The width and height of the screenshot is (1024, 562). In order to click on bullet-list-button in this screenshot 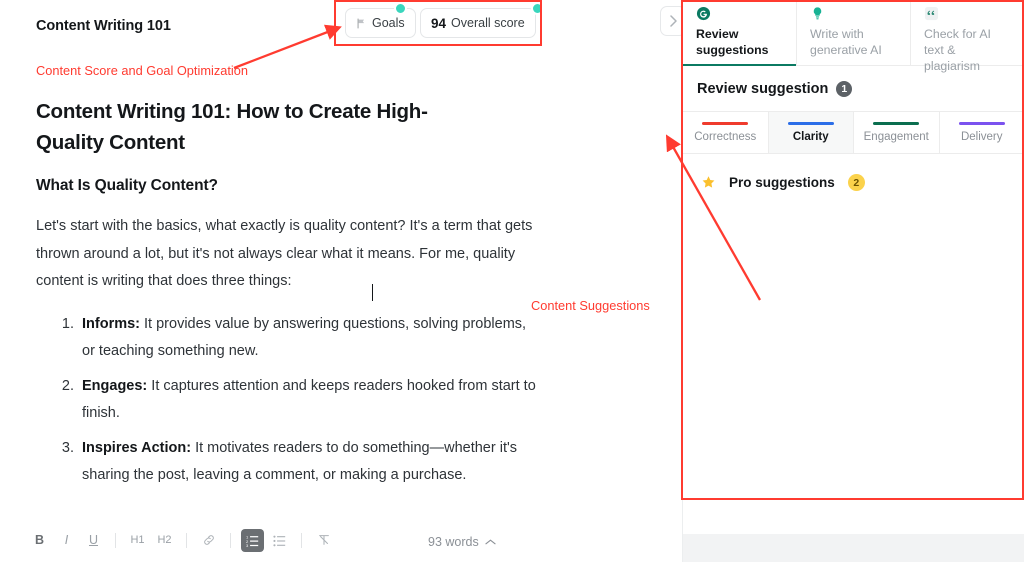, I will do `click(279, 540)`.